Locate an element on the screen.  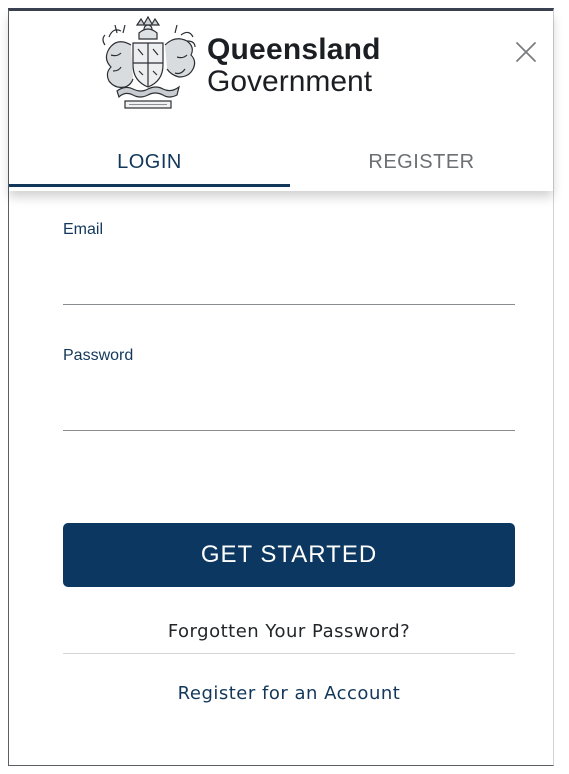
email-block: Email is located at coordinates (289, 263).